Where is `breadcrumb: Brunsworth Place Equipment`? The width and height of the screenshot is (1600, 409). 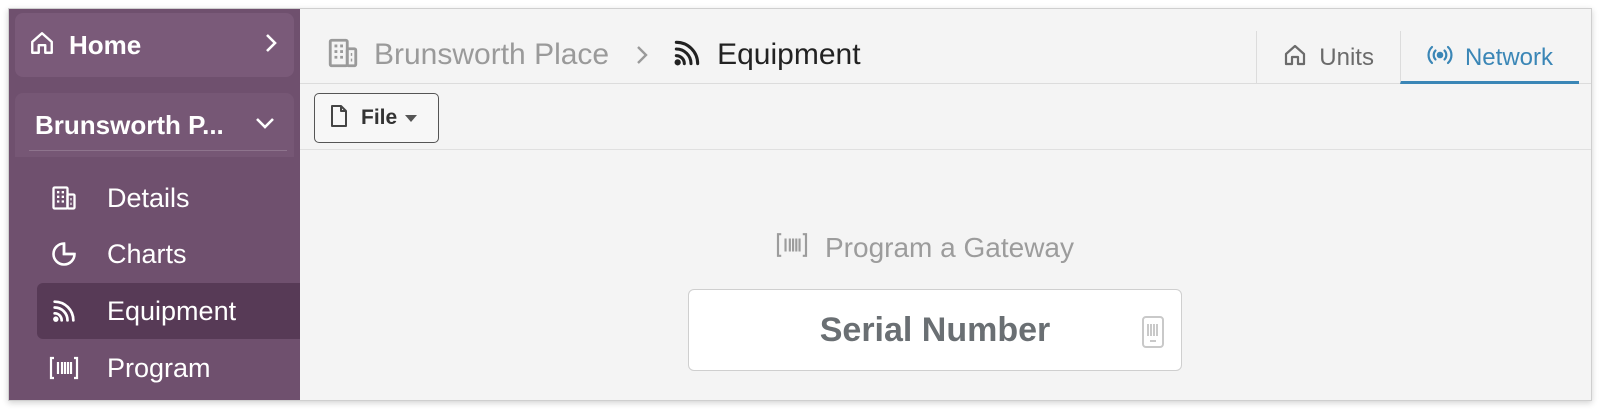 breadcrumb: Brunsworth Place Equipment is located at coordinates (593, 55).